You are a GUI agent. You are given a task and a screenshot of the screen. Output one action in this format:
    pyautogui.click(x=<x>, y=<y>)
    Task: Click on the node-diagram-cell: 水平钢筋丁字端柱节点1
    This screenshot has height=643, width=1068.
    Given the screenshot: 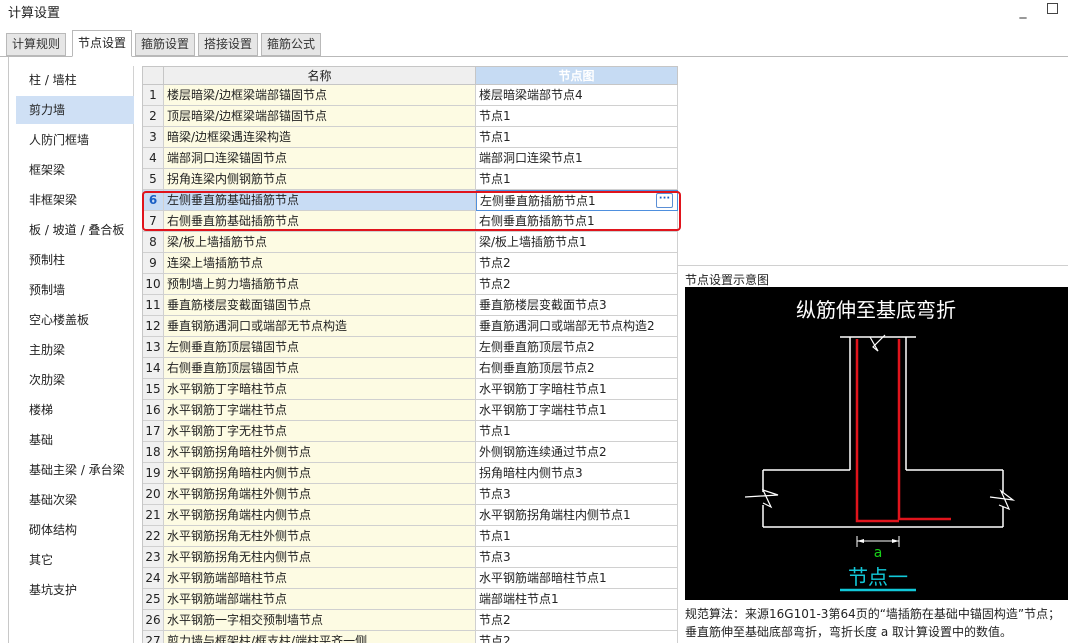 What is the action you would take?
    pyautogui.click(x=577, y=410)
    